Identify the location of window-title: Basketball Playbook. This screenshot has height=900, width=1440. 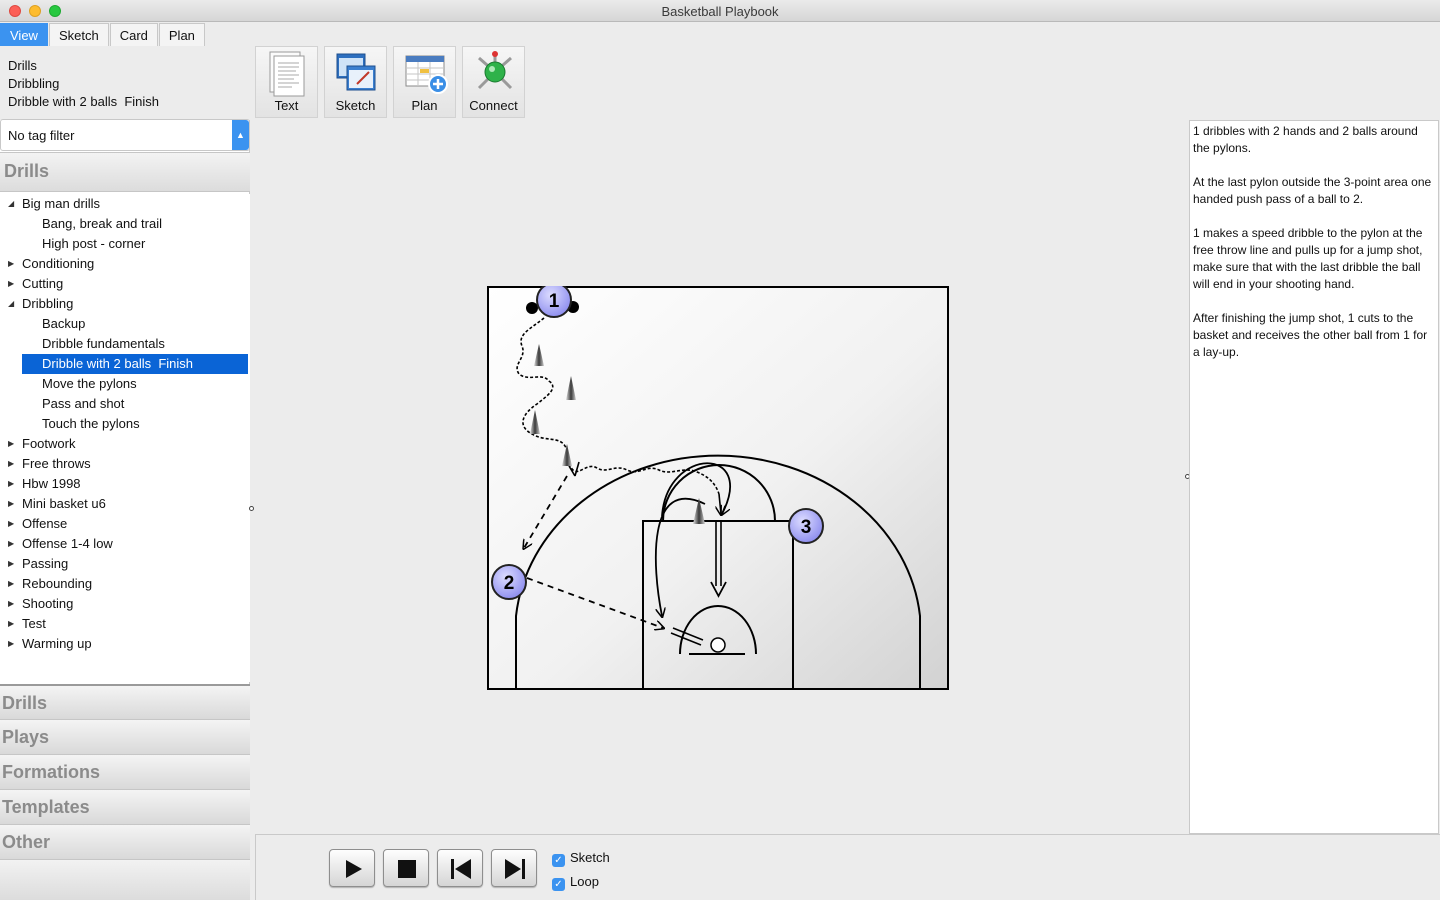
(720, 11).